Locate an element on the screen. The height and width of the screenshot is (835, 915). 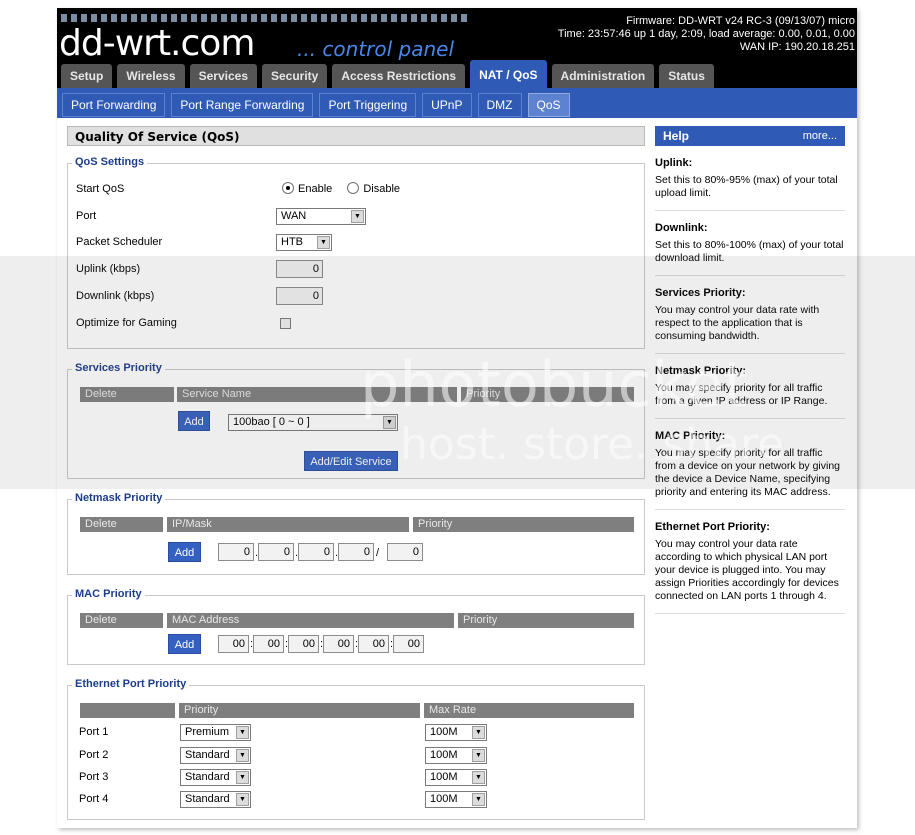
logo: dd-wrt.com is located at coordinates (157, 43).